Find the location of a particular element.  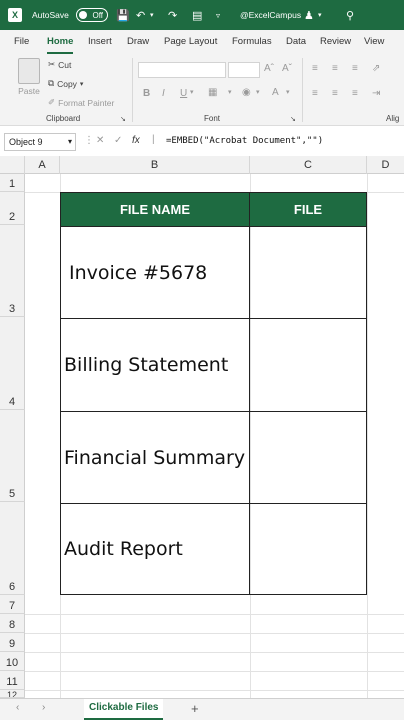

row-header-10: 10 is located at coordinates (12, 661).